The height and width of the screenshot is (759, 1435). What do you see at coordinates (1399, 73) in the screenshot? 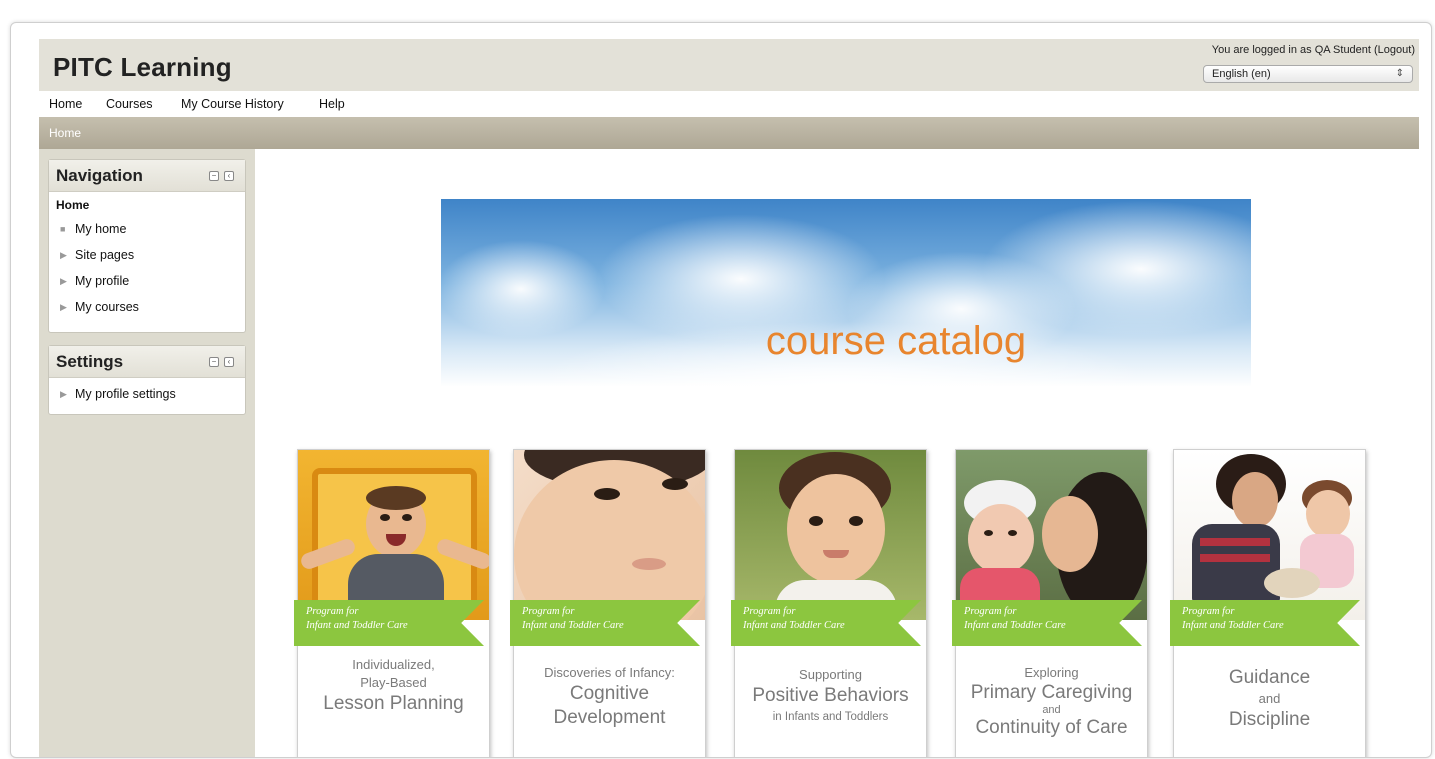
I see `select-arrows-icon: ⇕` at bounding box center [1399, 73].